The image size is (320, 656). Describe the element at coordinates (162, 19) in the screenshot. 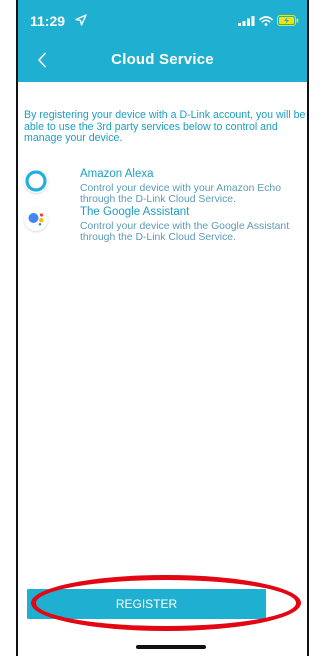

I see `status-bar: 11:29` at that location.